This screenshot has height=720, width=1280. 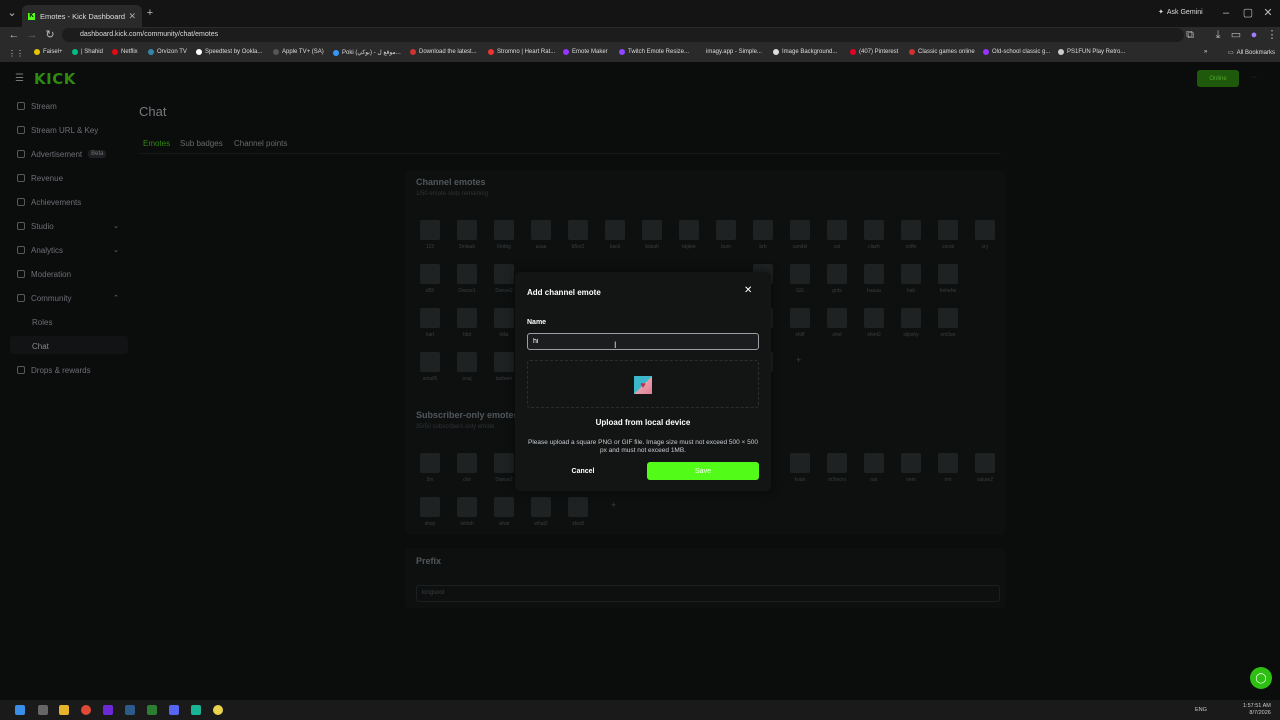 I want to click on sidebar-item-analytics: Analytics ⌄, so click(x=72, y=250).